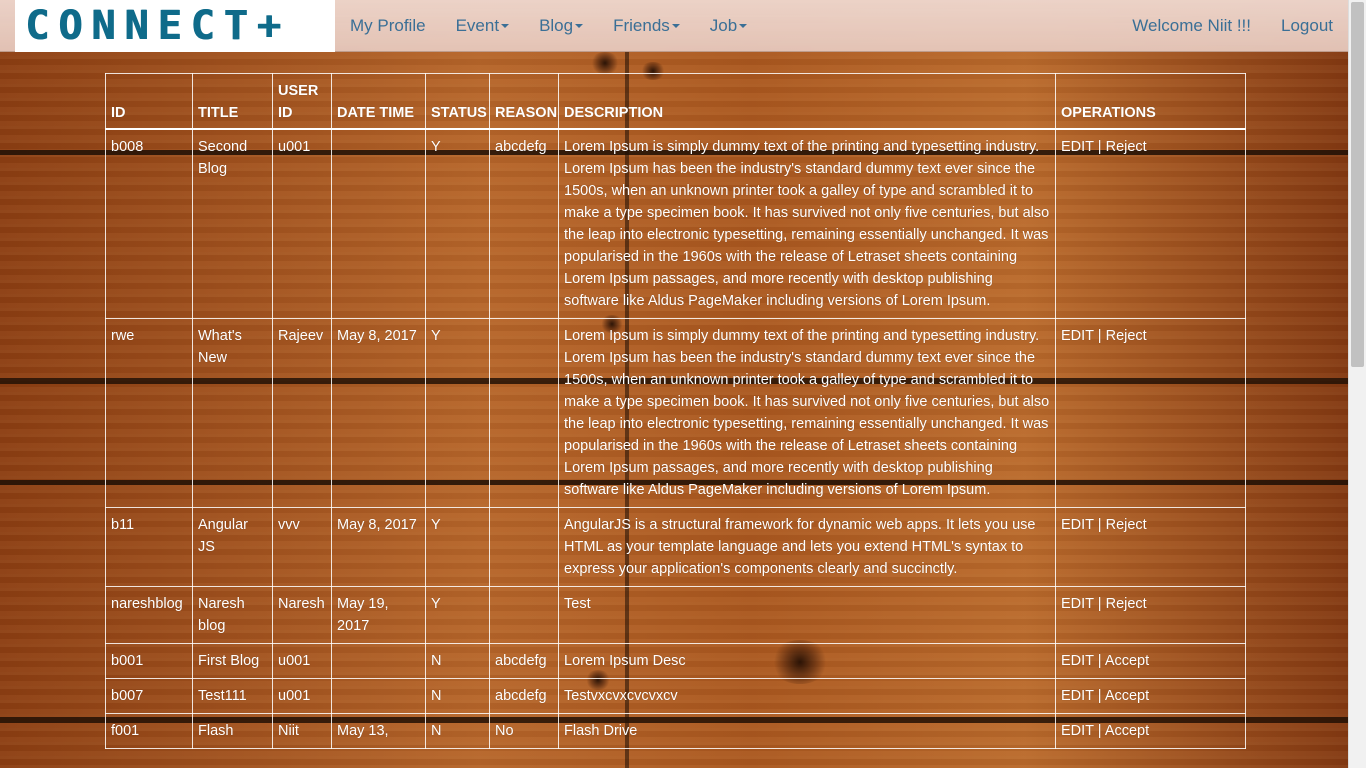 This screenshot has width=1366, height=768. Describe the element at coordinates (605, 63) in the screenshot. I see `wood-knot` at that location.